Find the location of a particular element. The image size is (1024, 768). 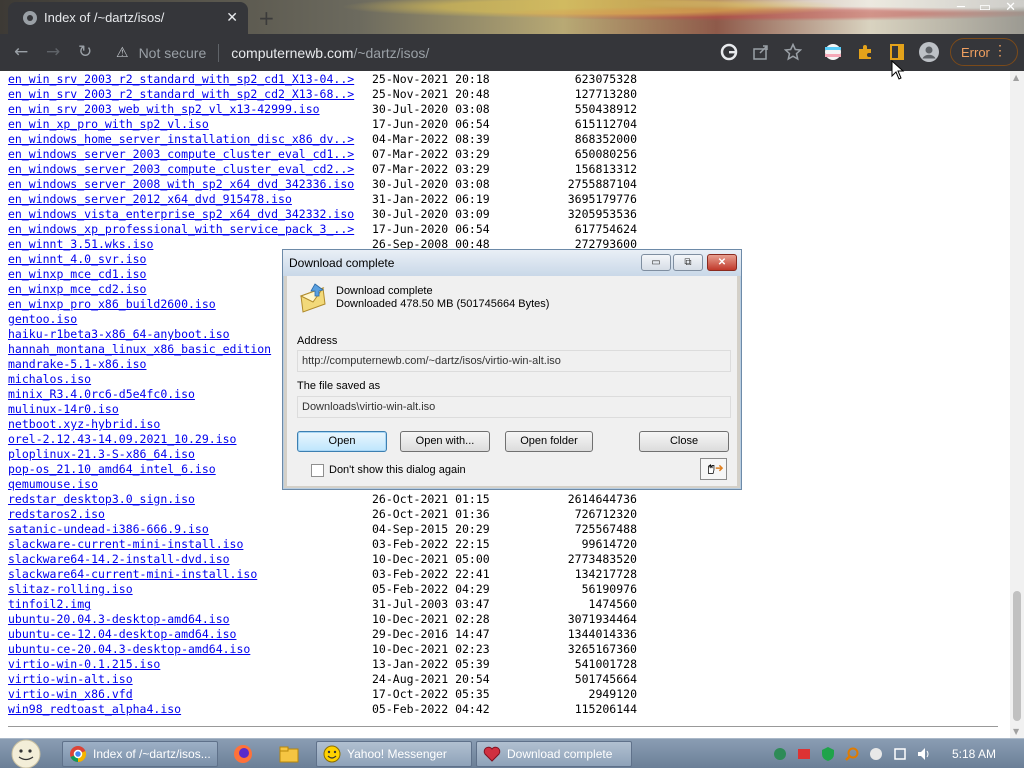

dont-show-again-checkbox is located at coordinates (317, 470).